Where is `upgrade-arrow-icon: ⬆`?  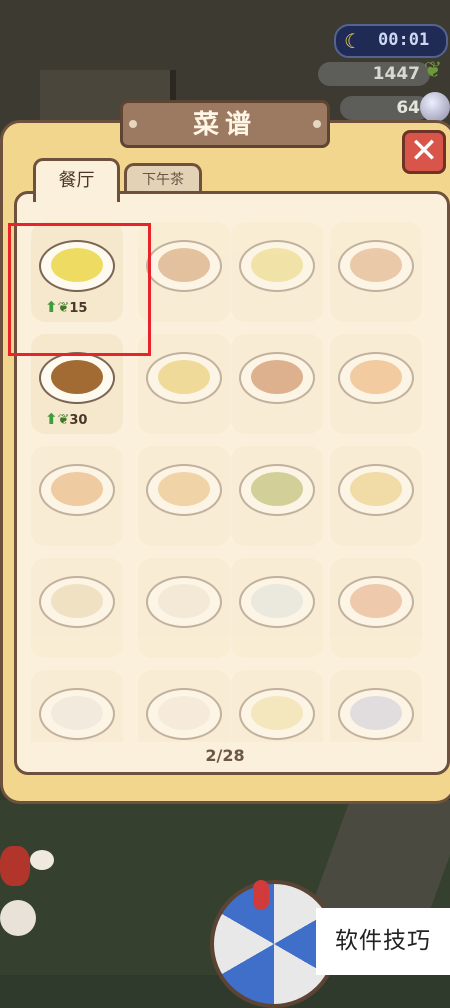
upgrade-arrow-icon: ⬆ is located at coordinates (51, 419).